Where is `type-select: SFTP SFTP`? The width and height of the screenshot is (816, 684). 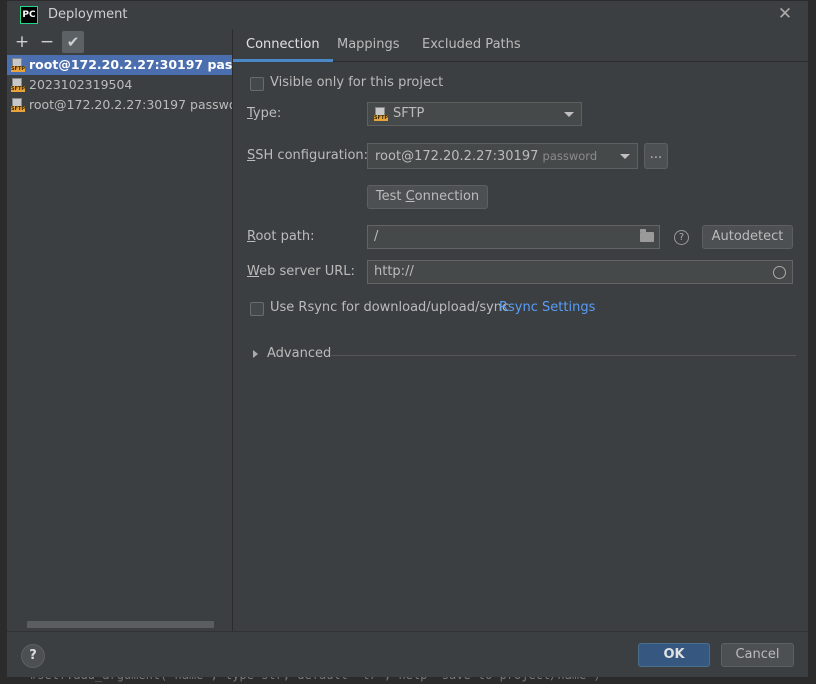 type-select: SFTP SFTP is located at coordinates (474, 114).